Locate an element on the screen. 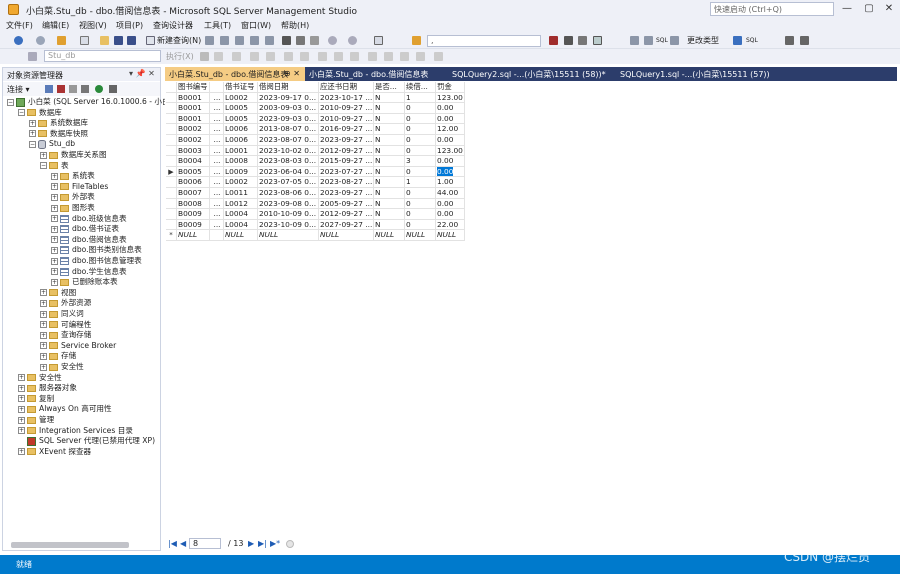 The image size is (900, 574). tab-sqlquery2: SQLQuery2.sql -...(小白菜\15511 (58))* is located at coordinates (532, 74).